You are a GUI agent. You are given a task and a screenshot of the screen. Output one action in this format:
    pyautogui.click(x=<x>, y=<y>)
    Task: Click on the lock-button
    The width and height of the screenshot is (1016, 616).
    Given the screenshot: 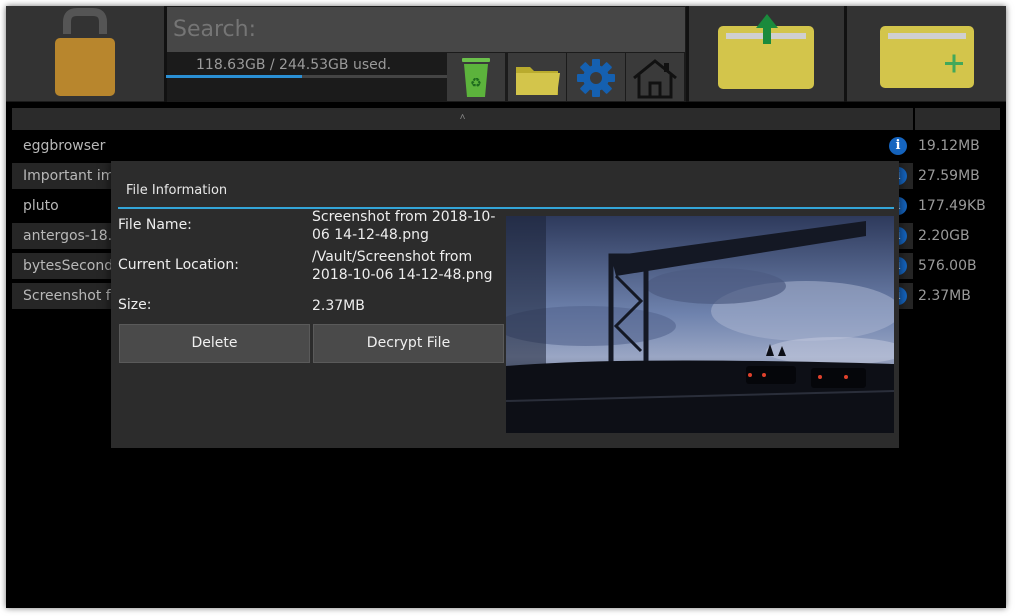 What is the action you would take?
    pyautogui.click(x=85, y=53)
    